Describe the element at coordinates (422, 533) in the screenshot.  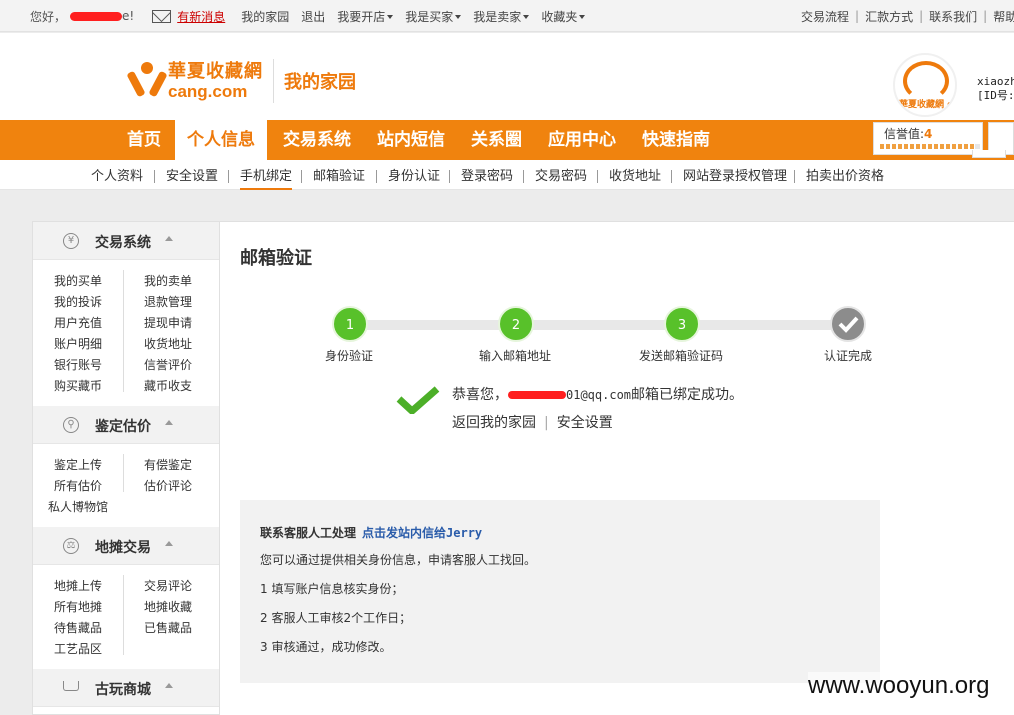
I see `message-jerry-link: 点击发站内信给Jerry` at that location.